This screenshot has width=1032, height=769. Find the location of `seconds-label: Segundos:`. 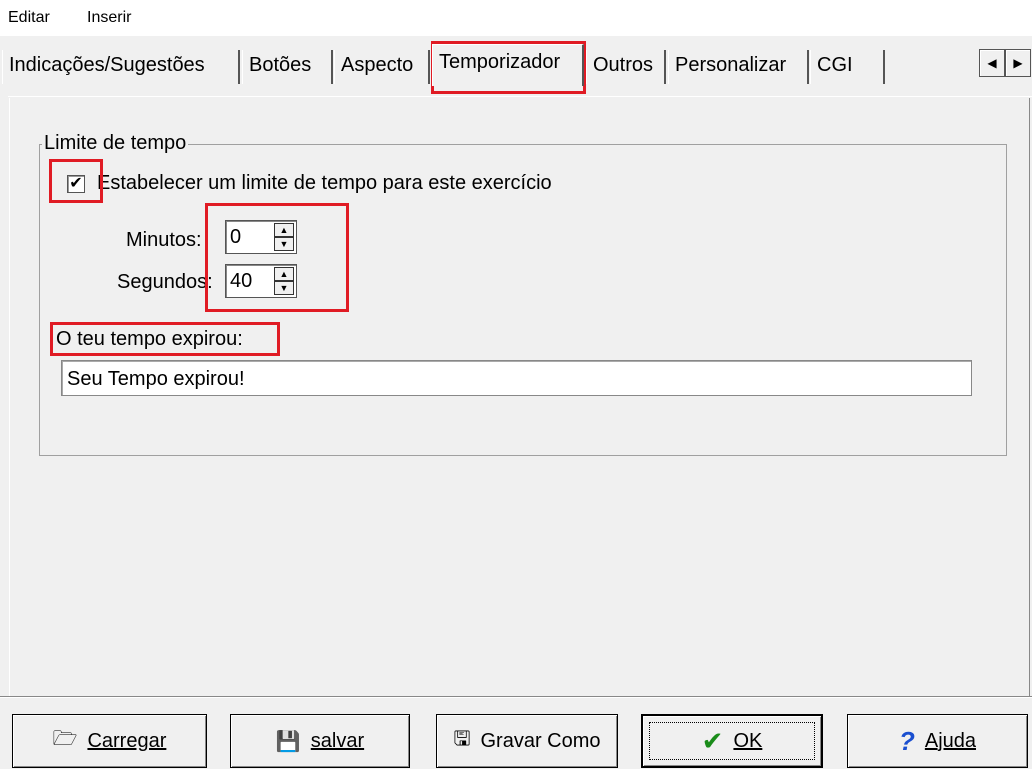

seconds-label: Segundos: is located at coordinates (165, 282).